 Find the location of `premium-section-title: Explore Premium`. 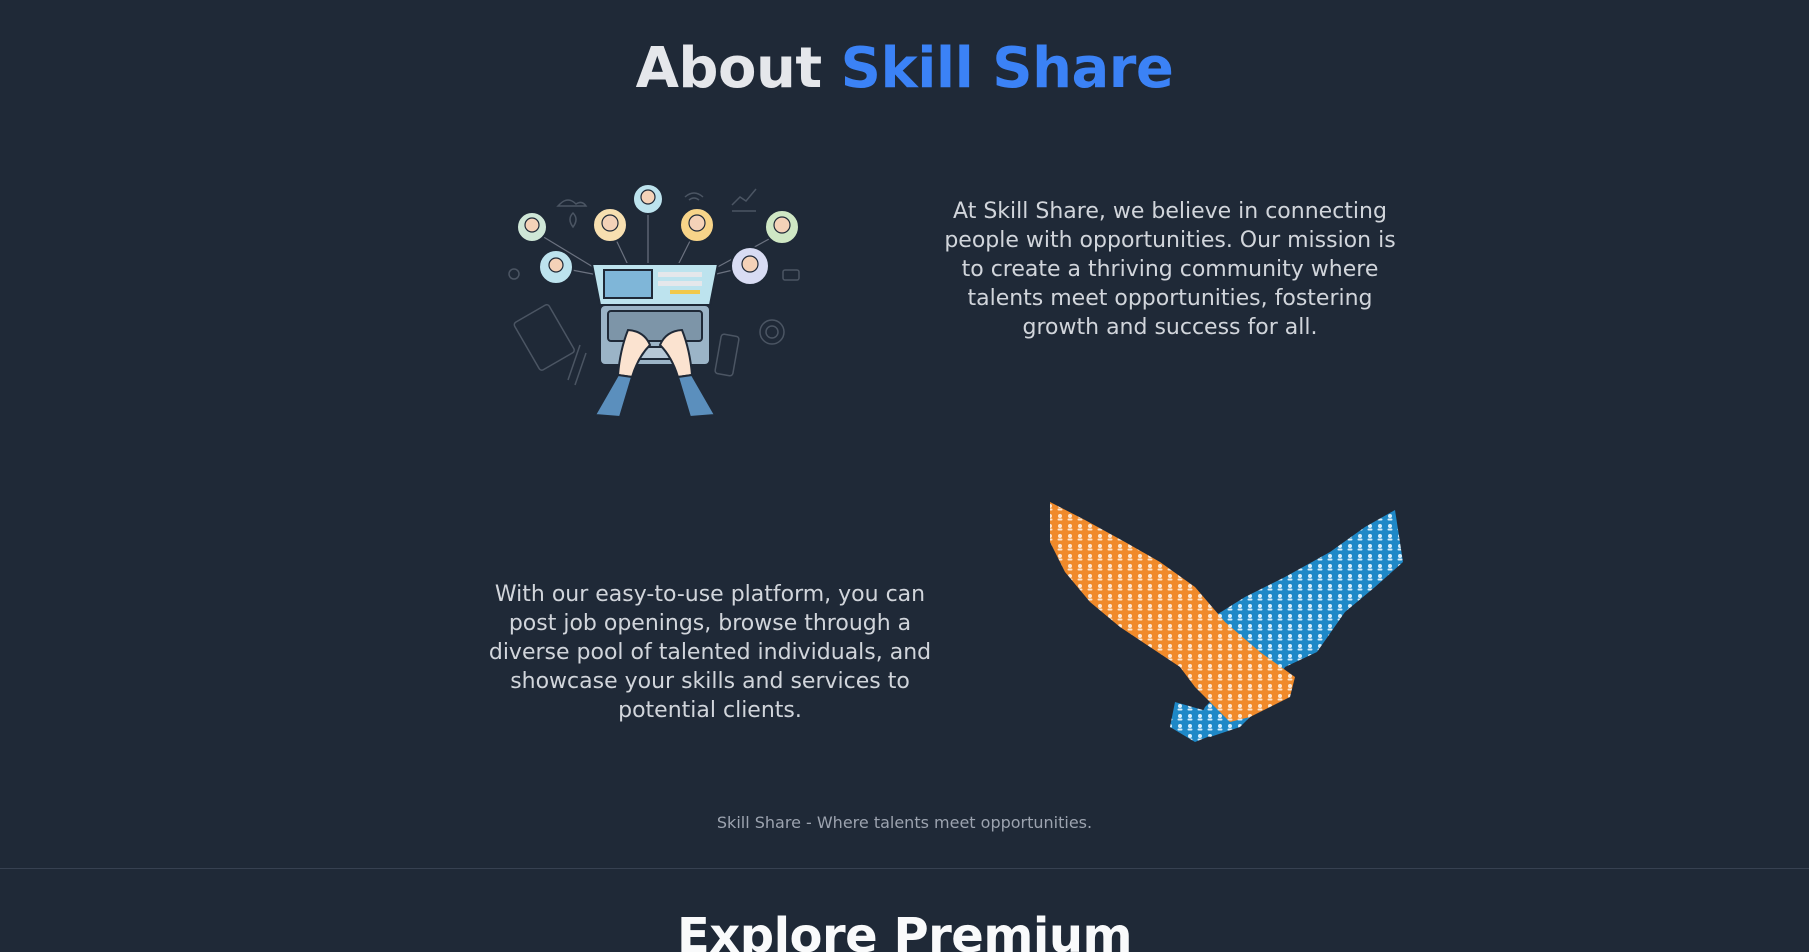

premium-section-title: Explore Premium is located at coordinates (904, 930).